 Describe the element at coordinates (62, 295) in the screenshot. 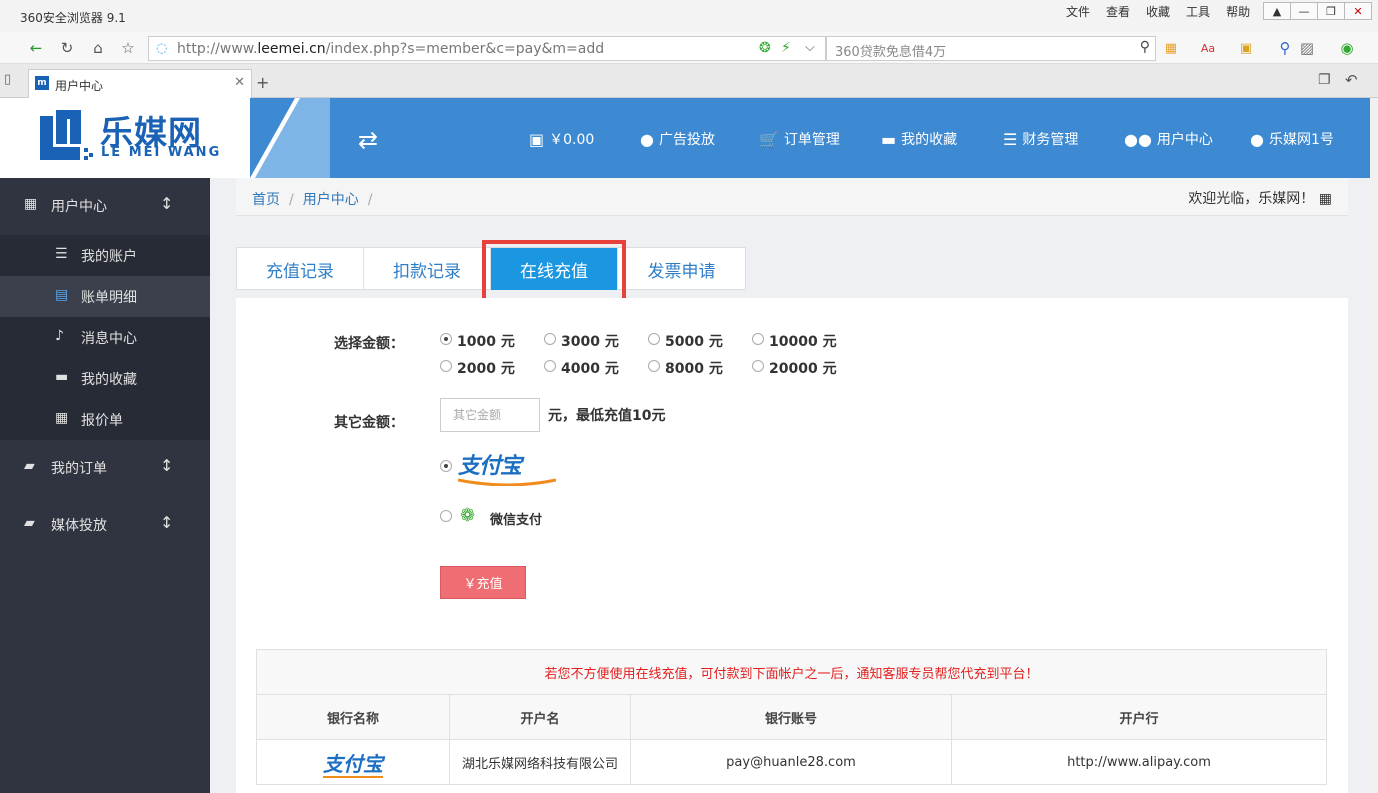

I see `file-icon: ▤` at that location.